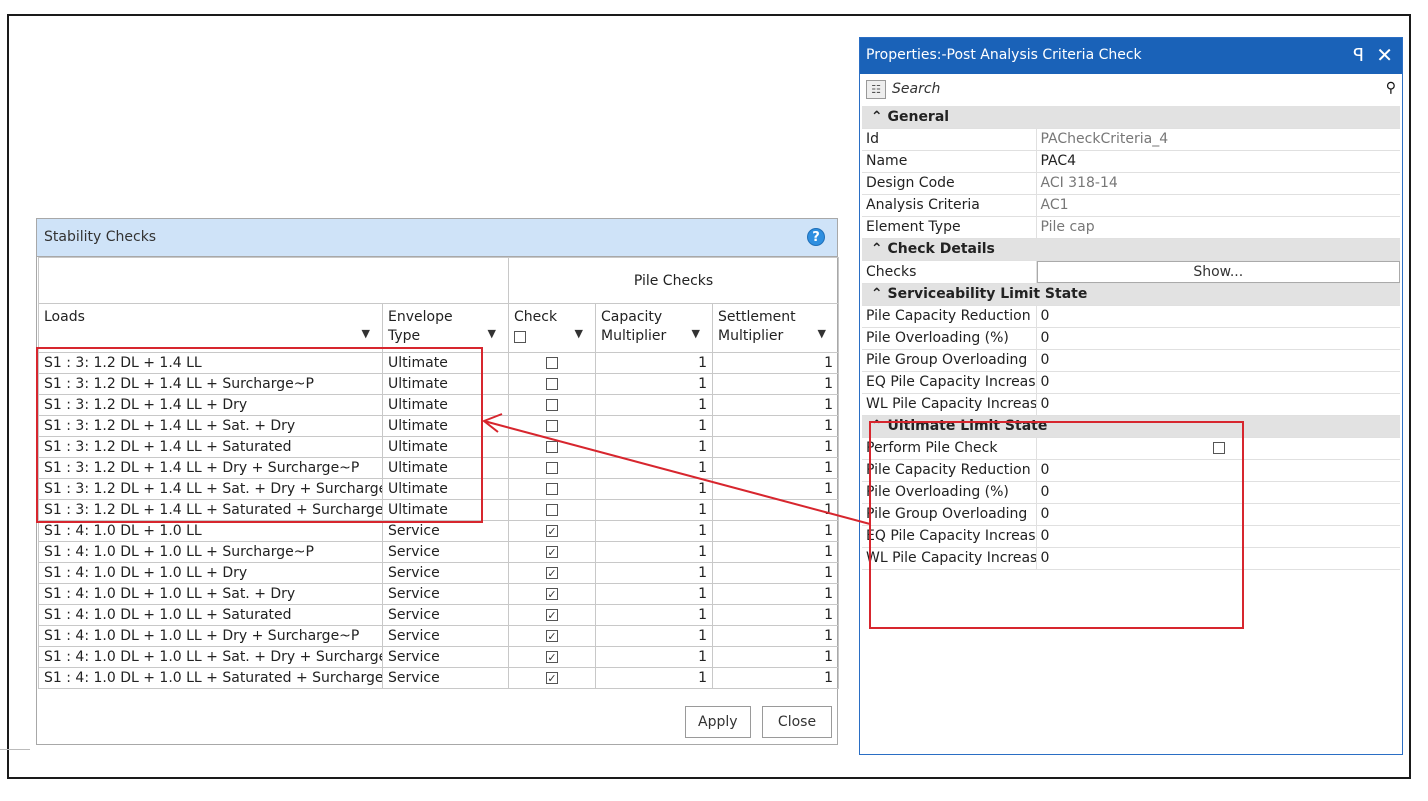 This screenshot has width=1428, height=801. What do you see at coordinates (676, 469) in the screenshot?
I see `annotation-arrow` at bounding box center [676, 469].